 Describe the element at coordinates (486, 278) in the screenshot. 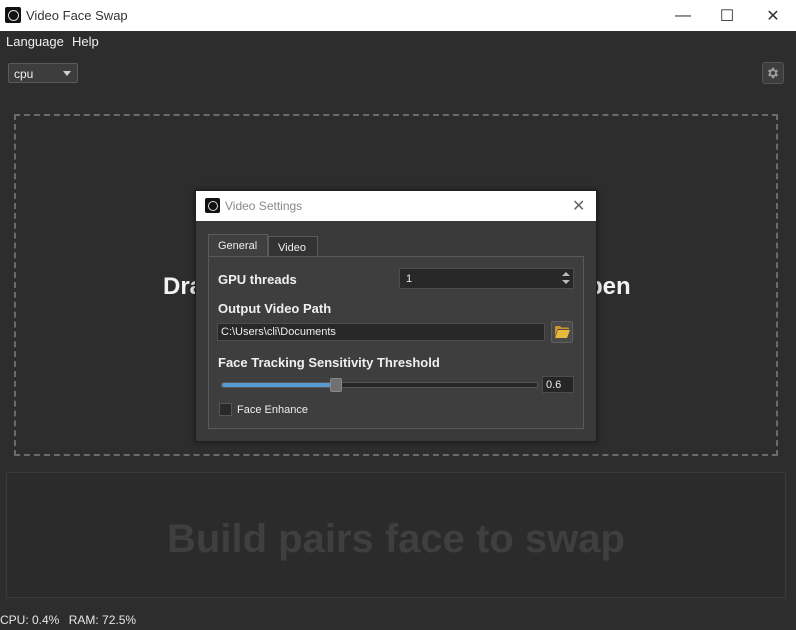

I see `gpu-threads-spinbox: 1` at that location.